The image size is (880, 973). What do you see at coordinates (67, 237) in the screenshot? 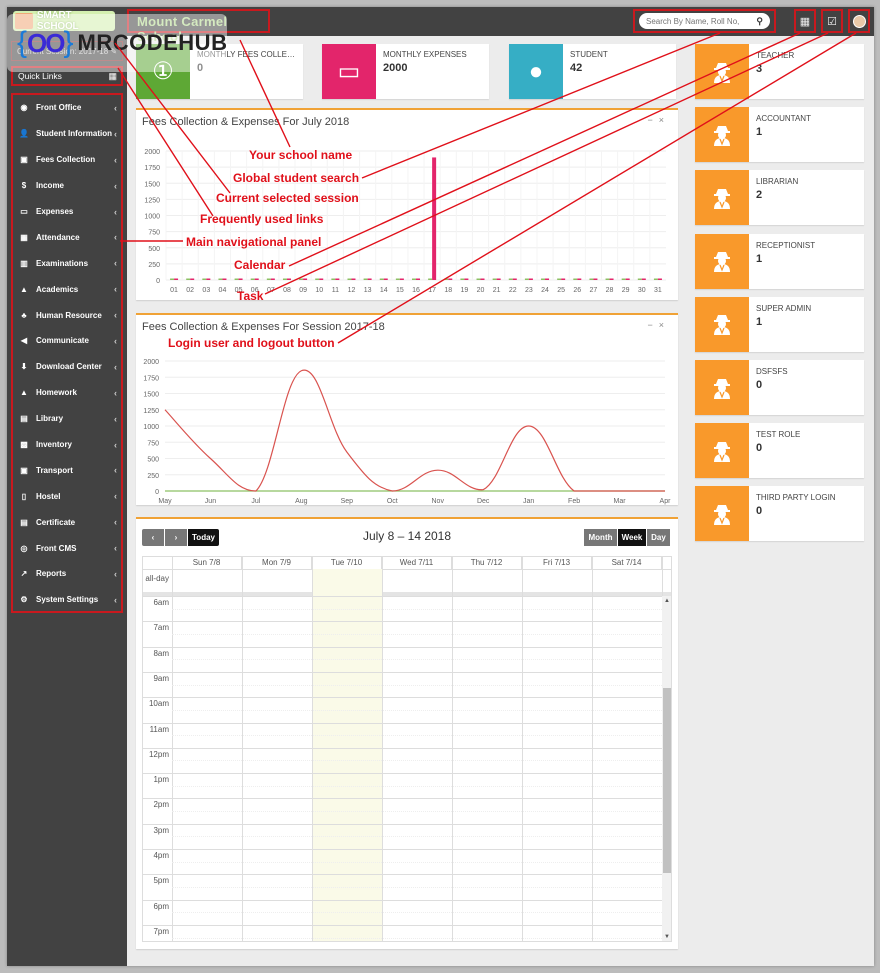
I see `sidebar-item-attendance: ▦ Attendance ‹` at bounding box center [67, 237].